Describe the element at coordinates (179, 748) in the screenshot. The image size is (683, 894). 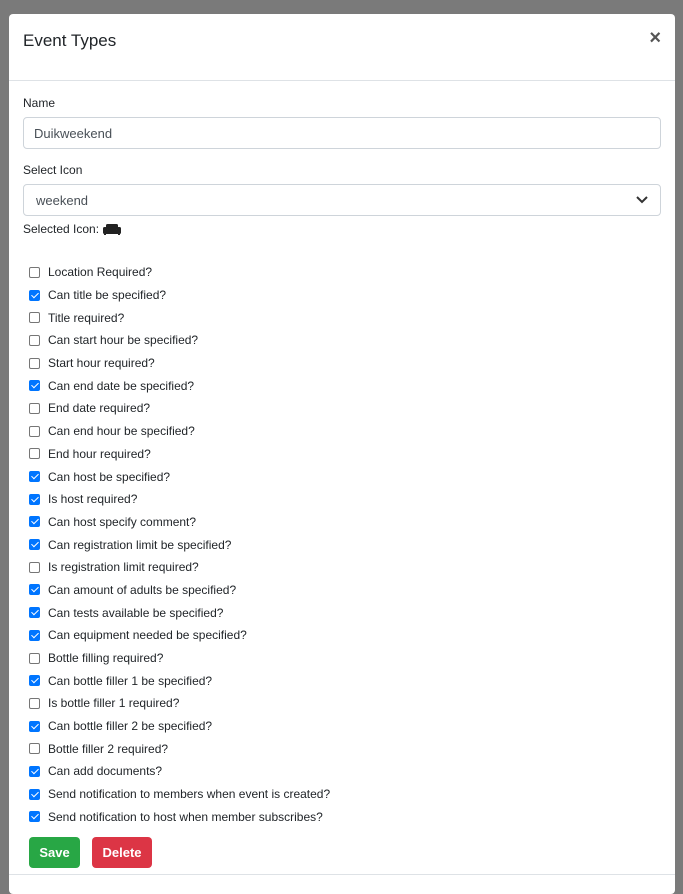
I see `option-row: Bottle filler 2 required?` at that location.